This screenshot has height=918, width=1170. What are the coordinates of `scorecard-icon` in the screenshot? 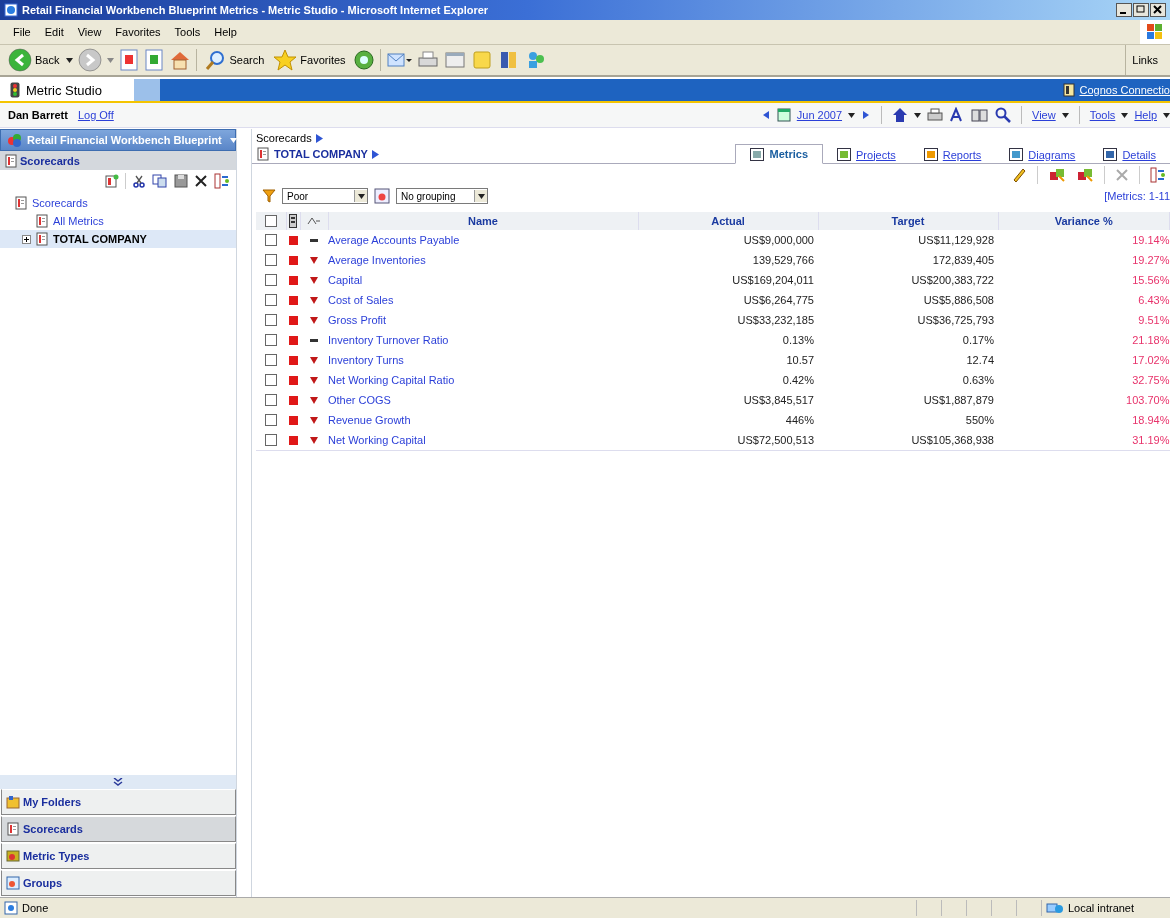 It's located at (11, 160).